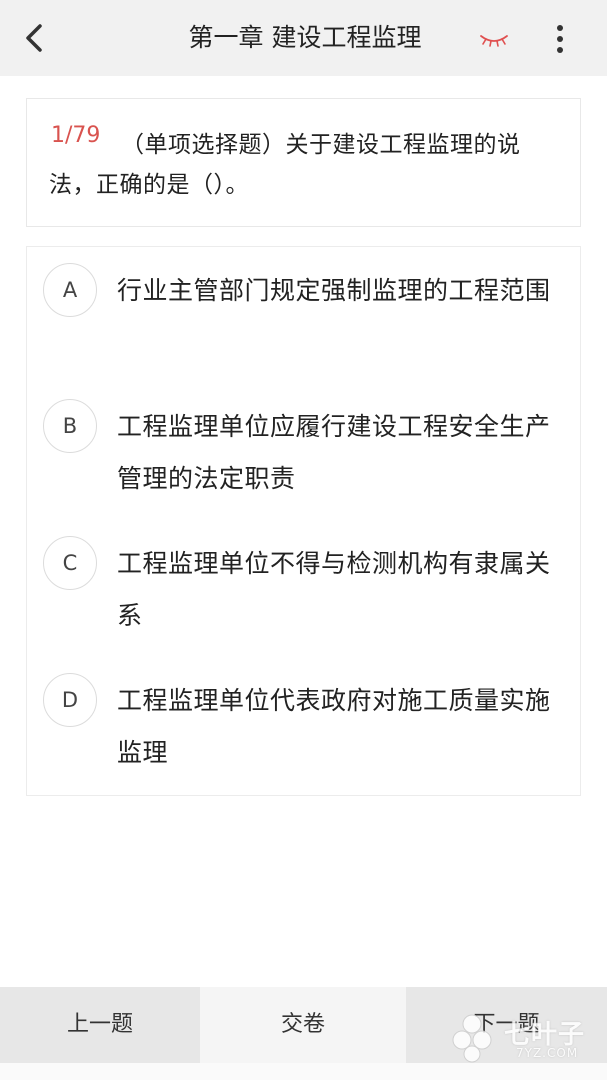  I want to click on question-text: （单项选择题）关于建设工程监理的说法，正确的是（）。, so click(285, 165).